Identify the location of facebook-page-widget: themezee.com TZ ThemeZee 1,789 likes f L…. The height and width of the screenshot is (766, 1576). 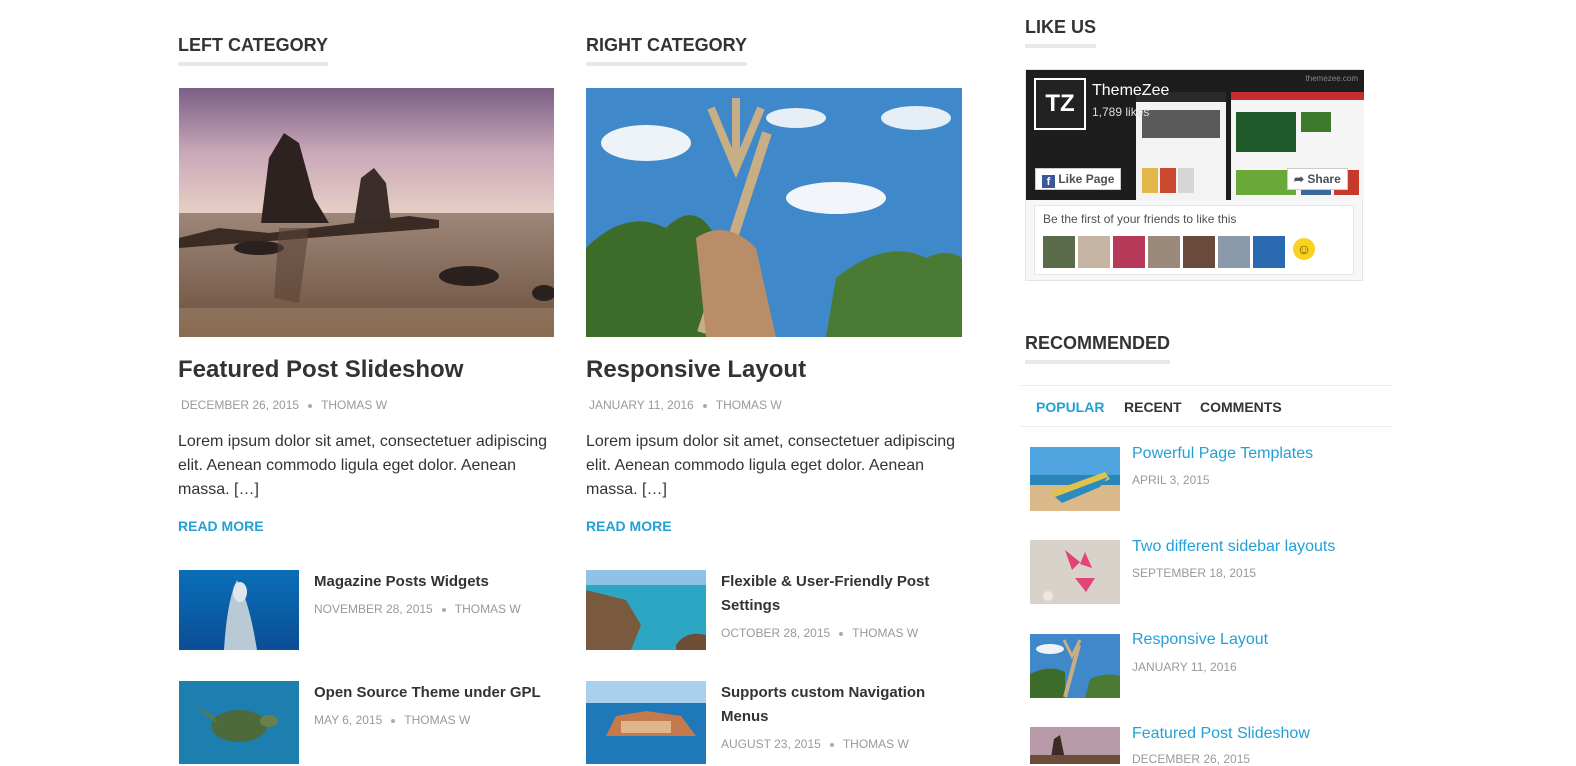
(1194, 175).